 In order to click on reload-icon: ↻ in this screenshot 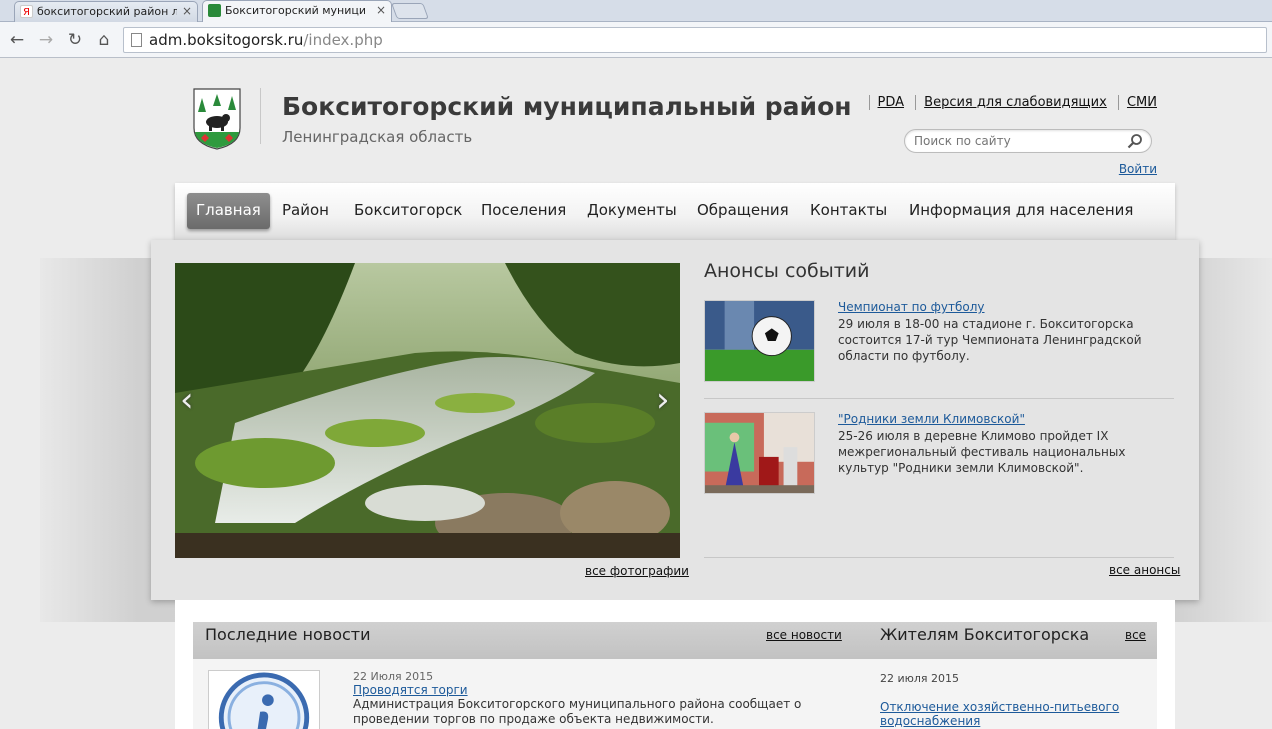, I will do `click(75, 40)`.